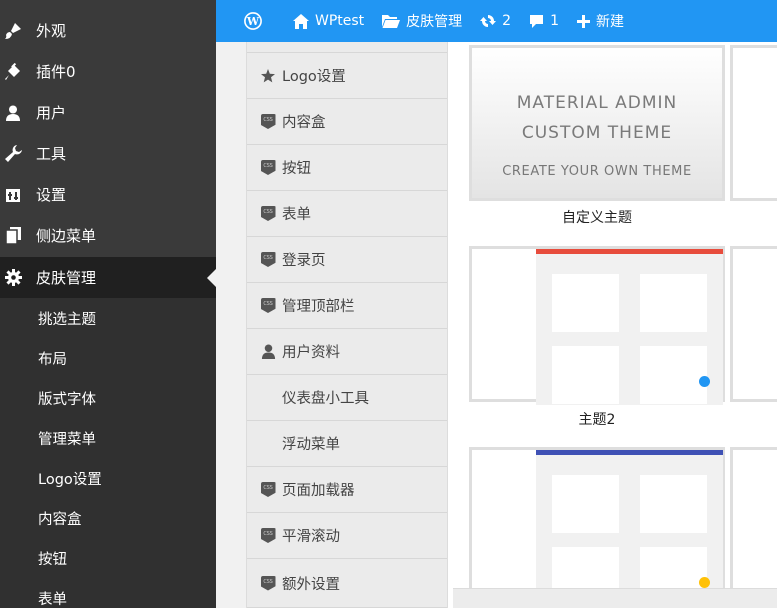 This screenshot has width=777, height=608. I want to click on theme-caption-2: 主题2, so click(597, 420).